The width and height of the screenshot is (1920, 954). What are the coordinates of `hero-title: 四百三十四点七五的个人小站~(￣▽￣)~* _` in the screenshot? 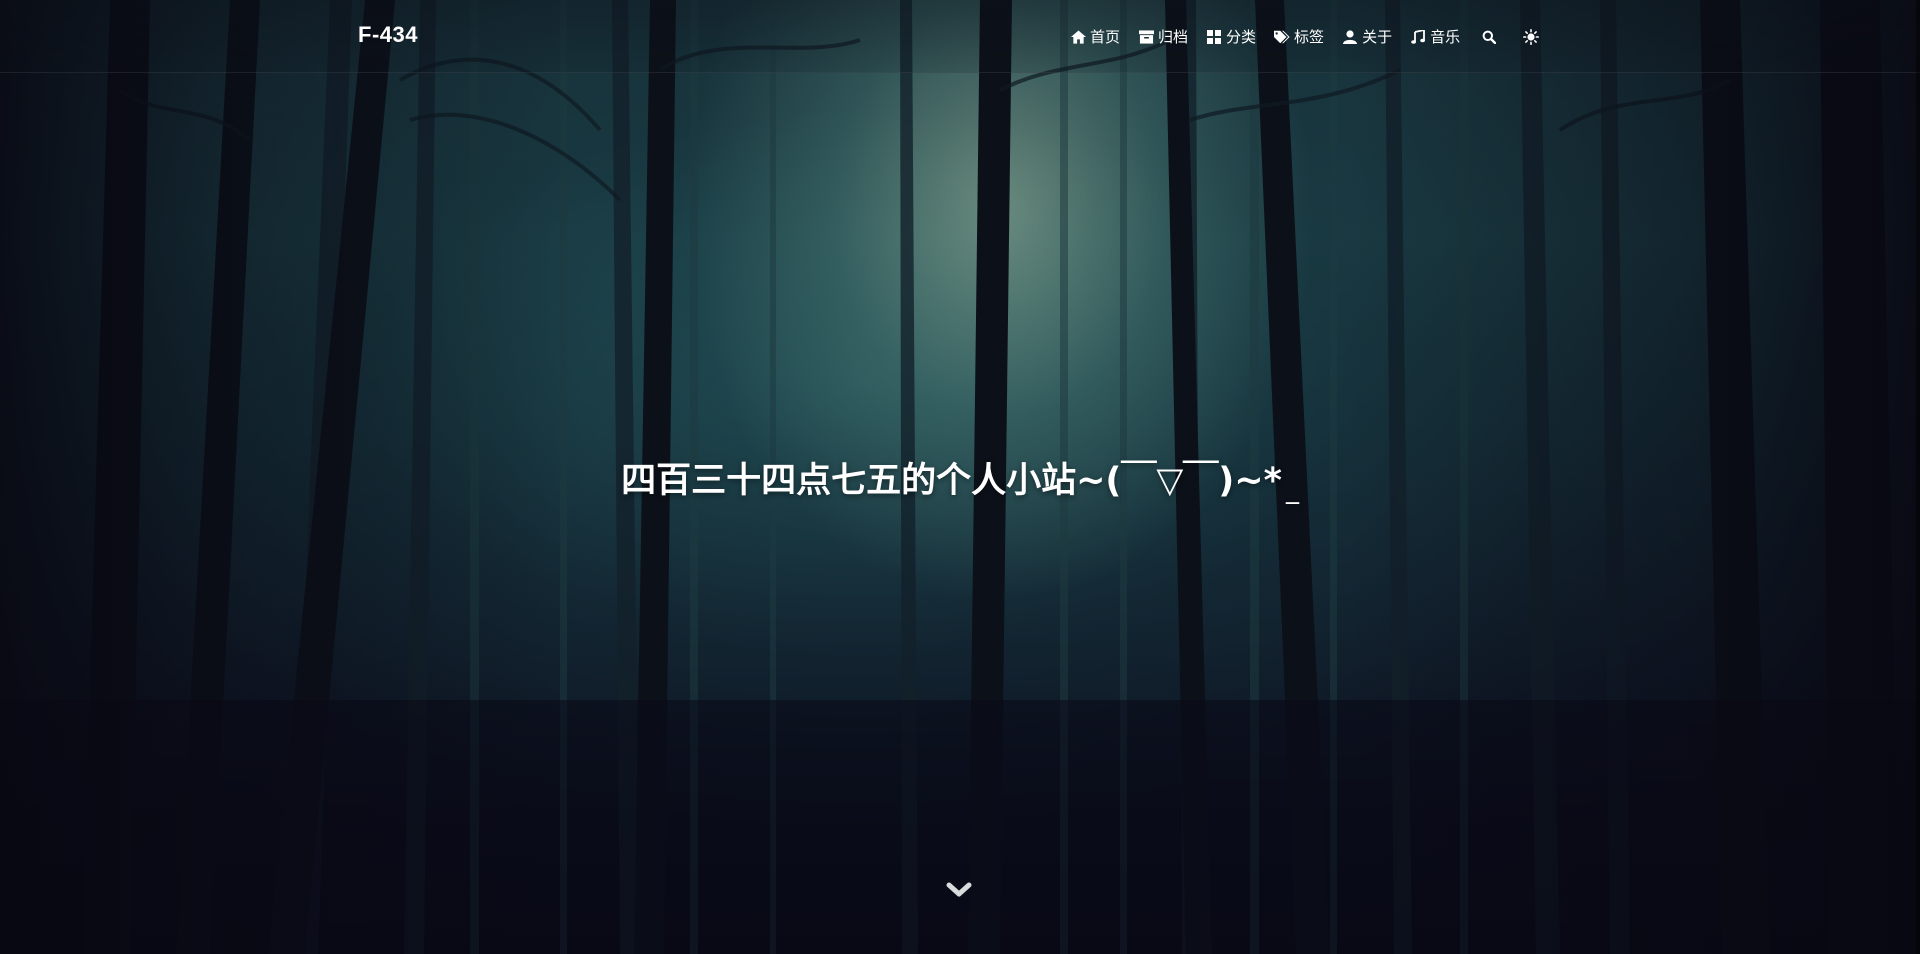 It's located at (960, 478).